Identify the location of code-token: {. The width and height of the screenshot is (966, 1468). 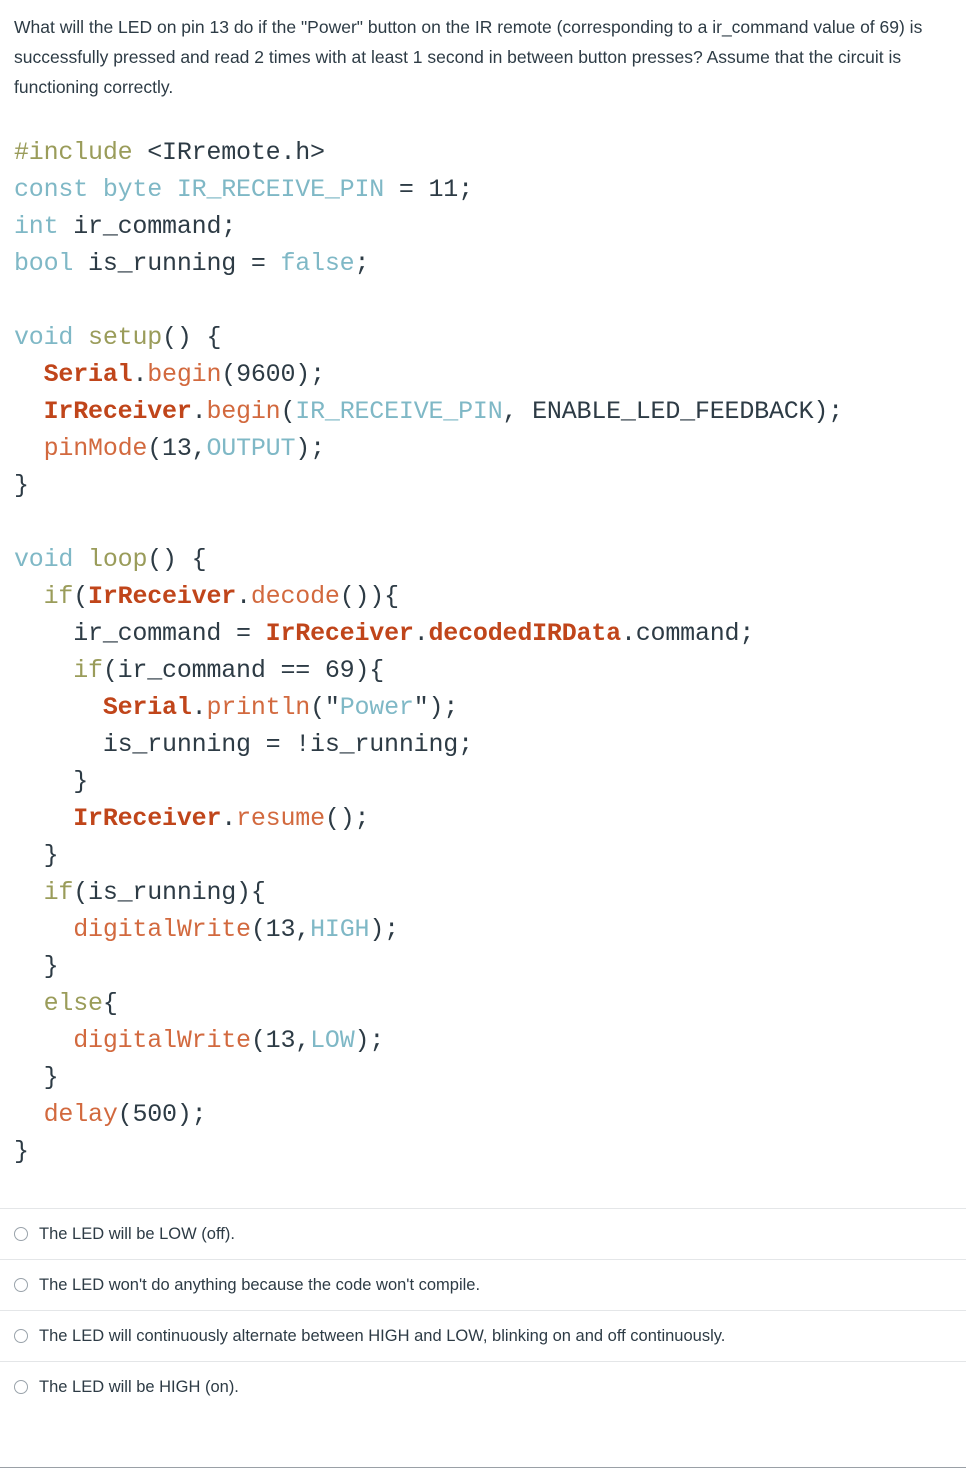
(110, 1004).